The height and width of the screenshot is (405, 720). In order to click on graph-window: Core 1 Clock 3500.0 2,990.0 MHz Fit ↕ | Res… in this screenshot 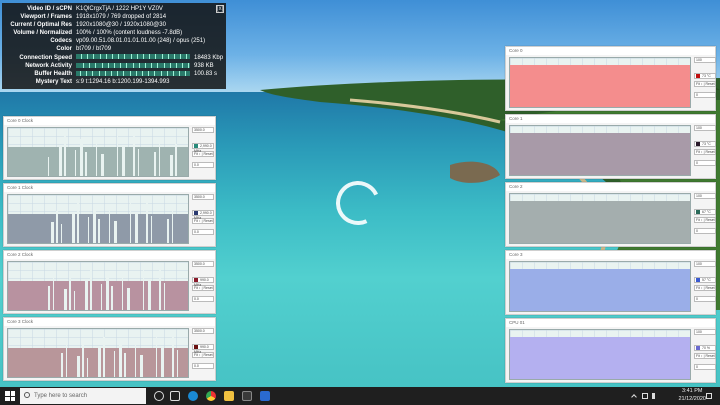, I will do `click(109, 215)`.